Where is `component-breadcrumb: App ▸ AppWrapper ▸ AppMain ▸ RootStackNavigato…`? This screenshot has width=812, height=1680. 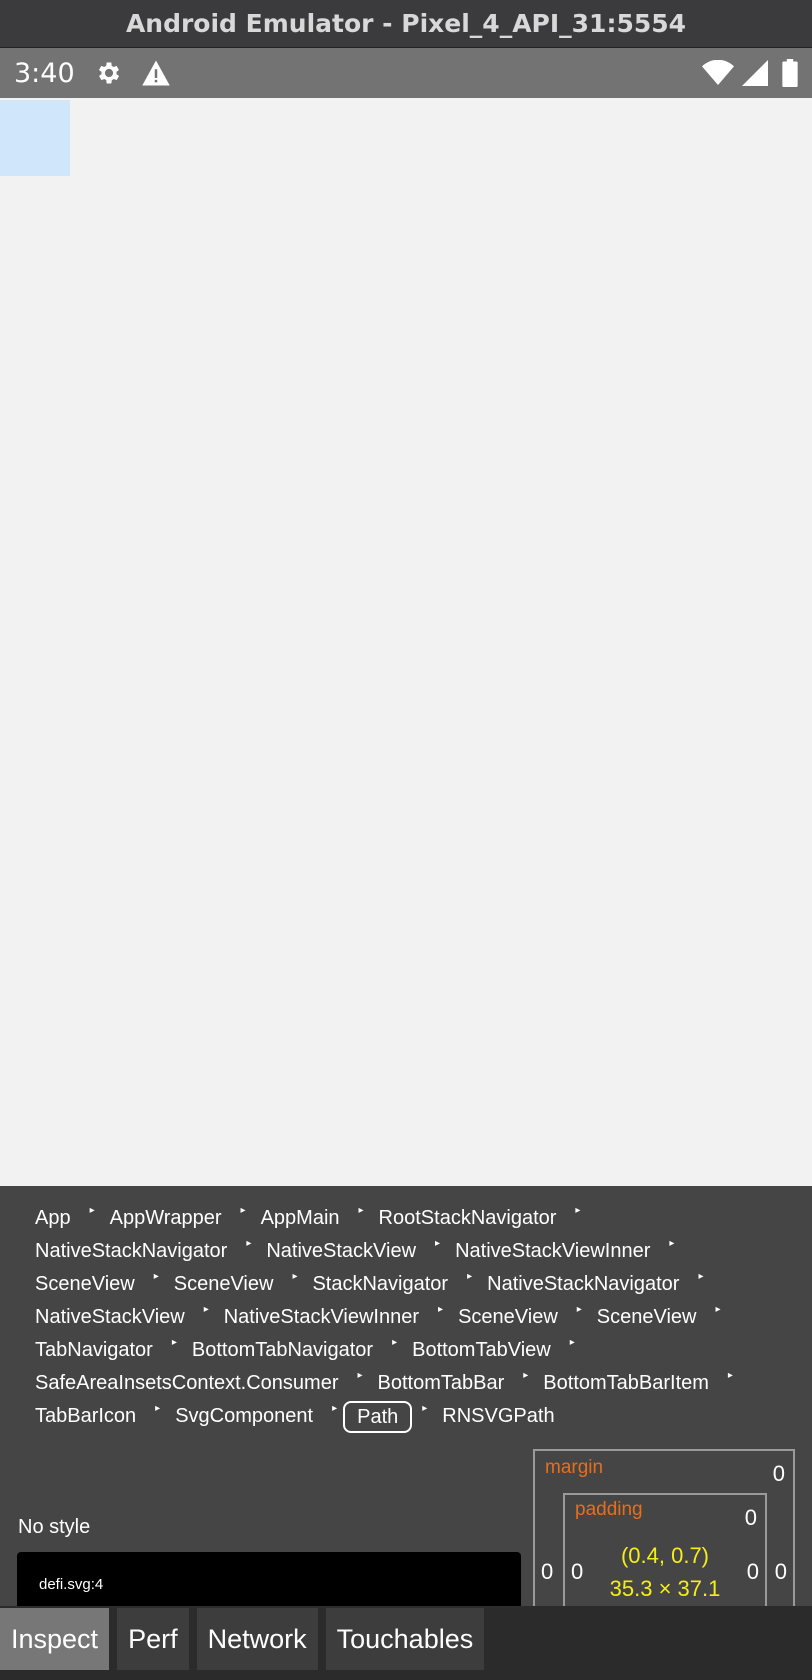
component-breadcrumb: App ▸ AppWrapper ▸ AppMain ▸ RootStackNavigato… is located at coordinates (411, 1317).